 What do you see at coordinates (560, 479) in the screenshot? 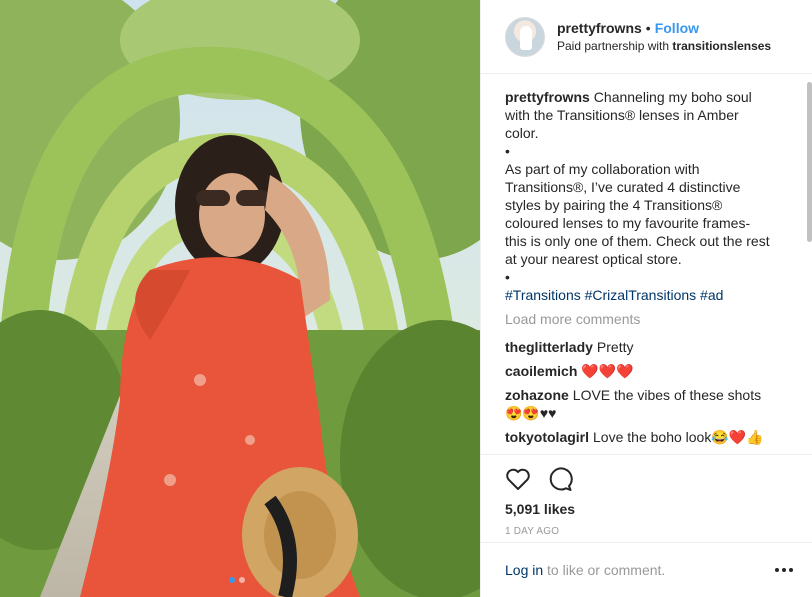
I see `speech-bubble-icon` at bounding box center [560, 479].